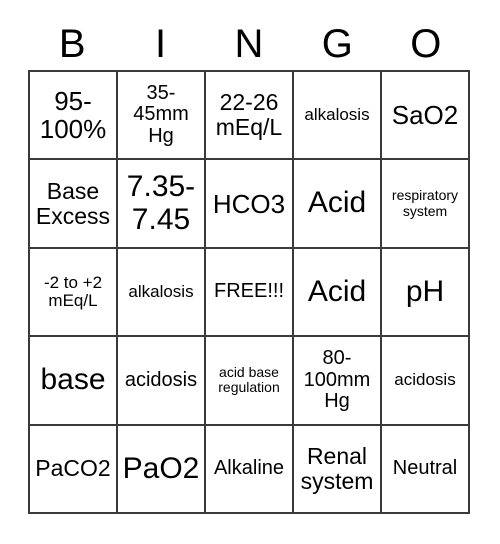  I want to click on bingo-cell-text: PaO2, so click(161, 468).